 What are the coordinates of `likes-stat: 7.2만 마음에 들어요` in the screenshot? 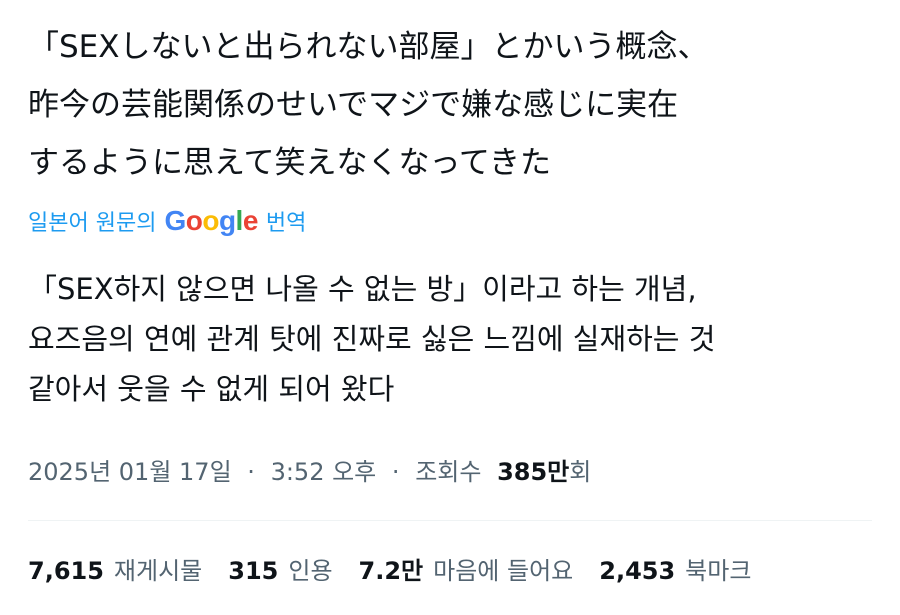 It's located at (466, 568).